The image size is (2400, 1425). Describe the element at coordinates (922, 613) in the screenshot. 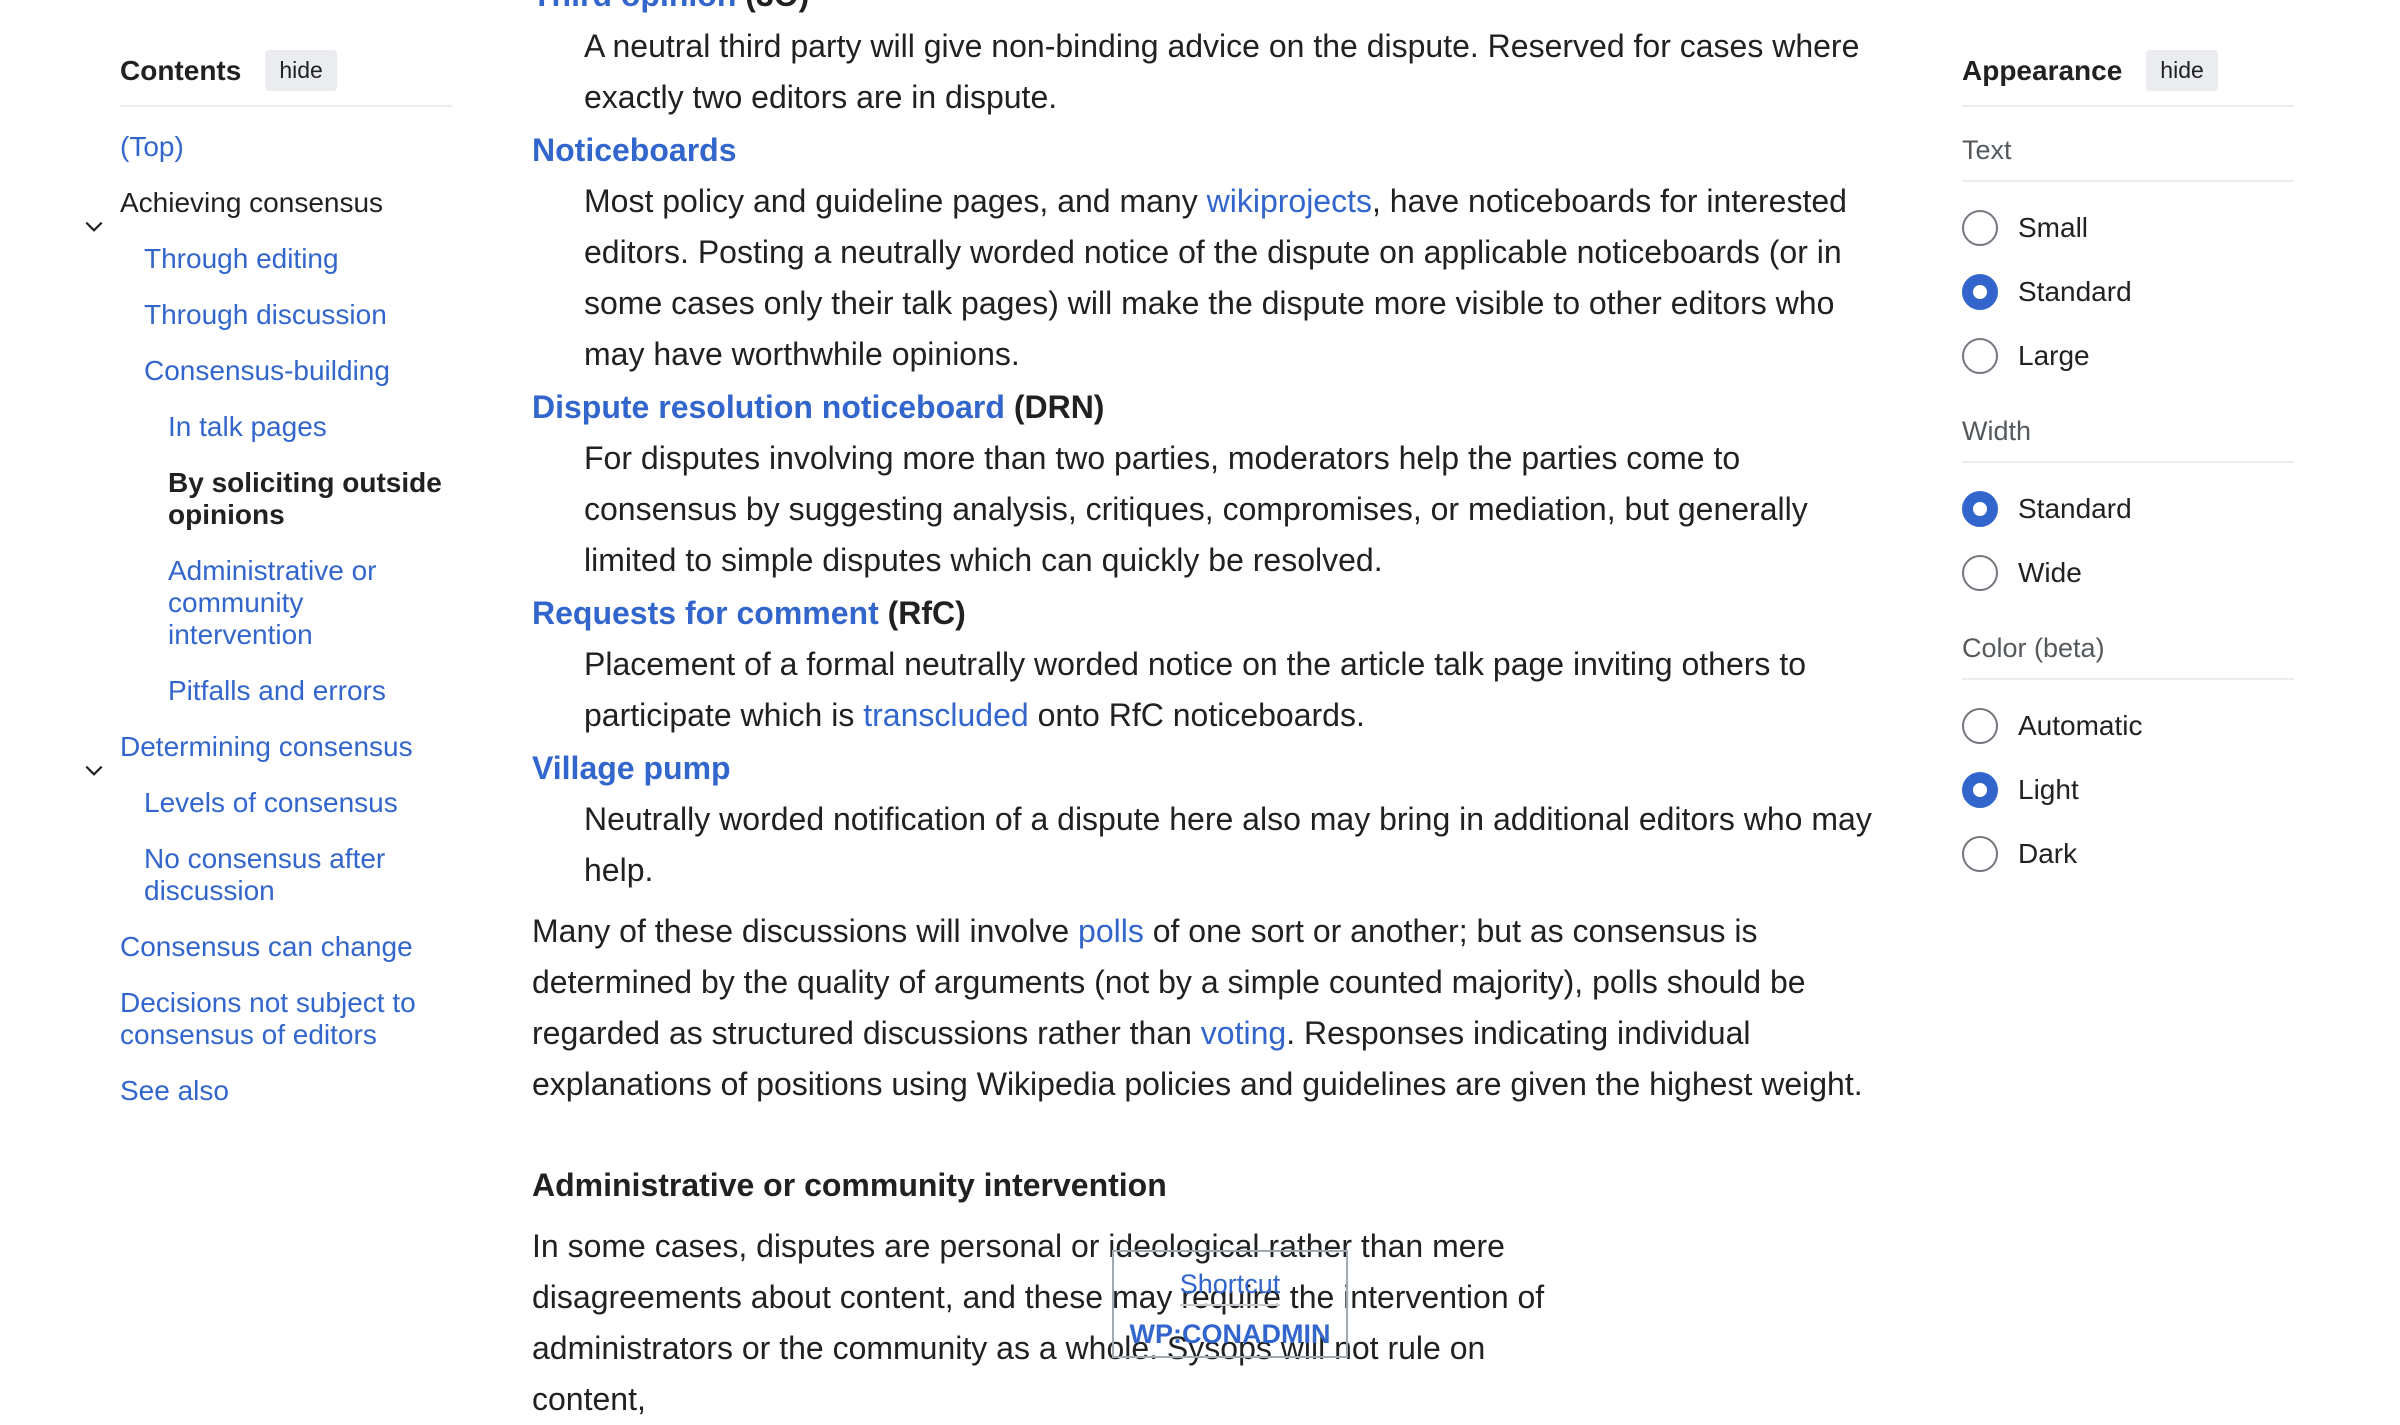

I see `term-suffix: (RfC)` at that location.